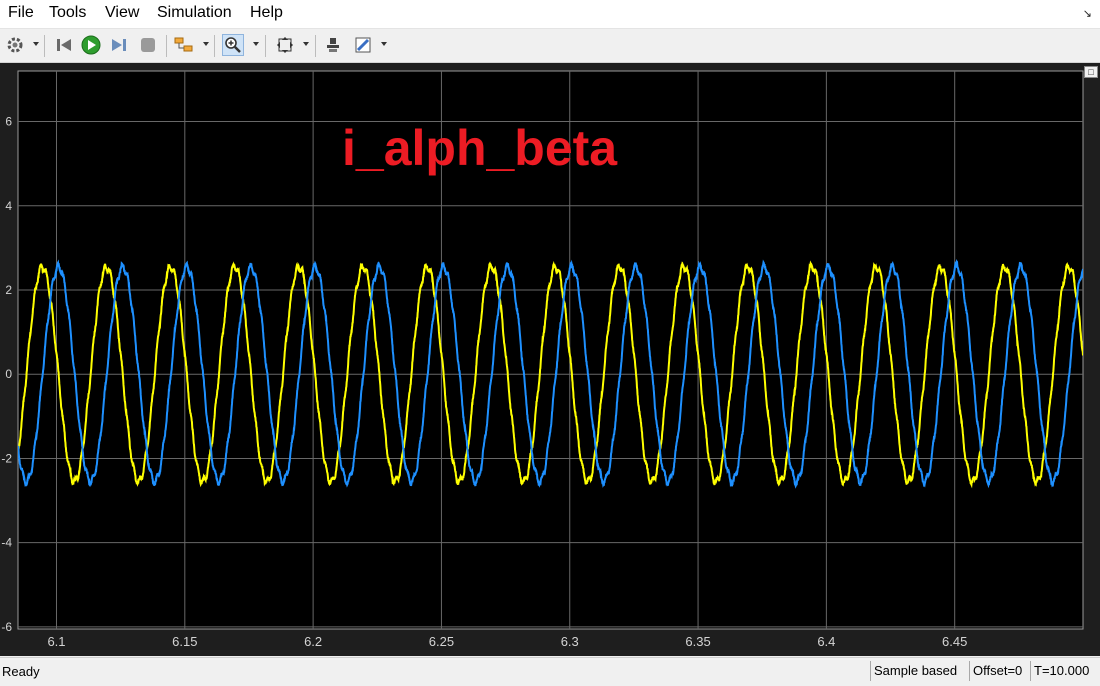 The width and height of the screenshot is (1100, 686). Describe the element at coordinates (148, 45) in the screenshot. I see `stop-icon` at that location.